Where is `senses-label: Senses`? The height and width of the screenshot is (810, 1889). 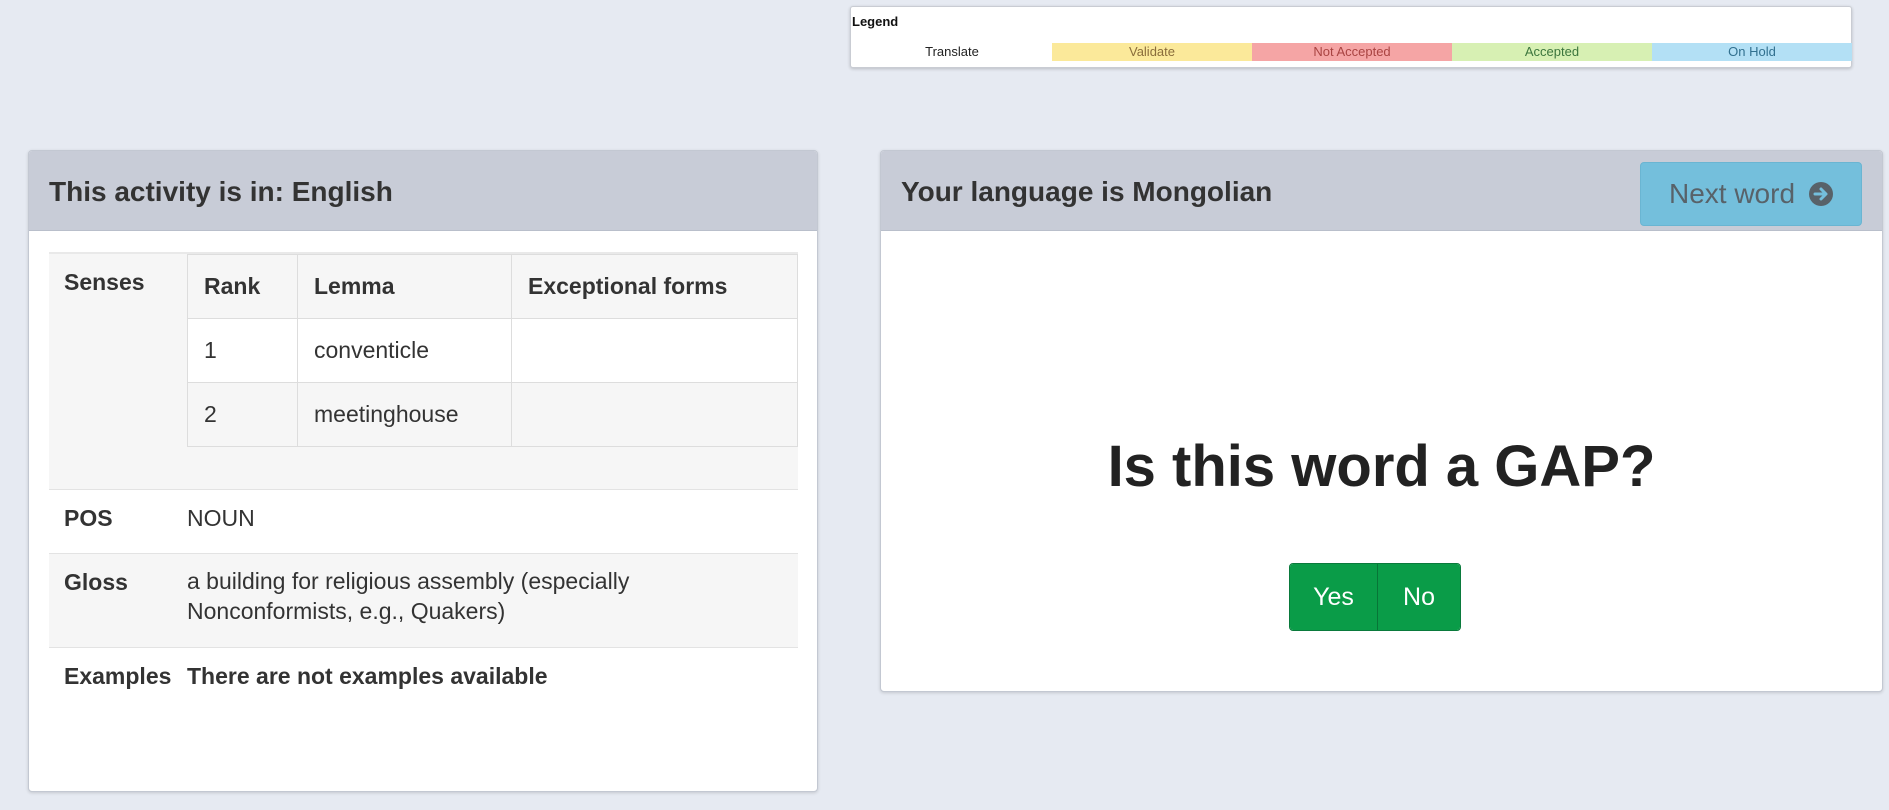 senses-label: Senses is located at coordinates (104, 282).